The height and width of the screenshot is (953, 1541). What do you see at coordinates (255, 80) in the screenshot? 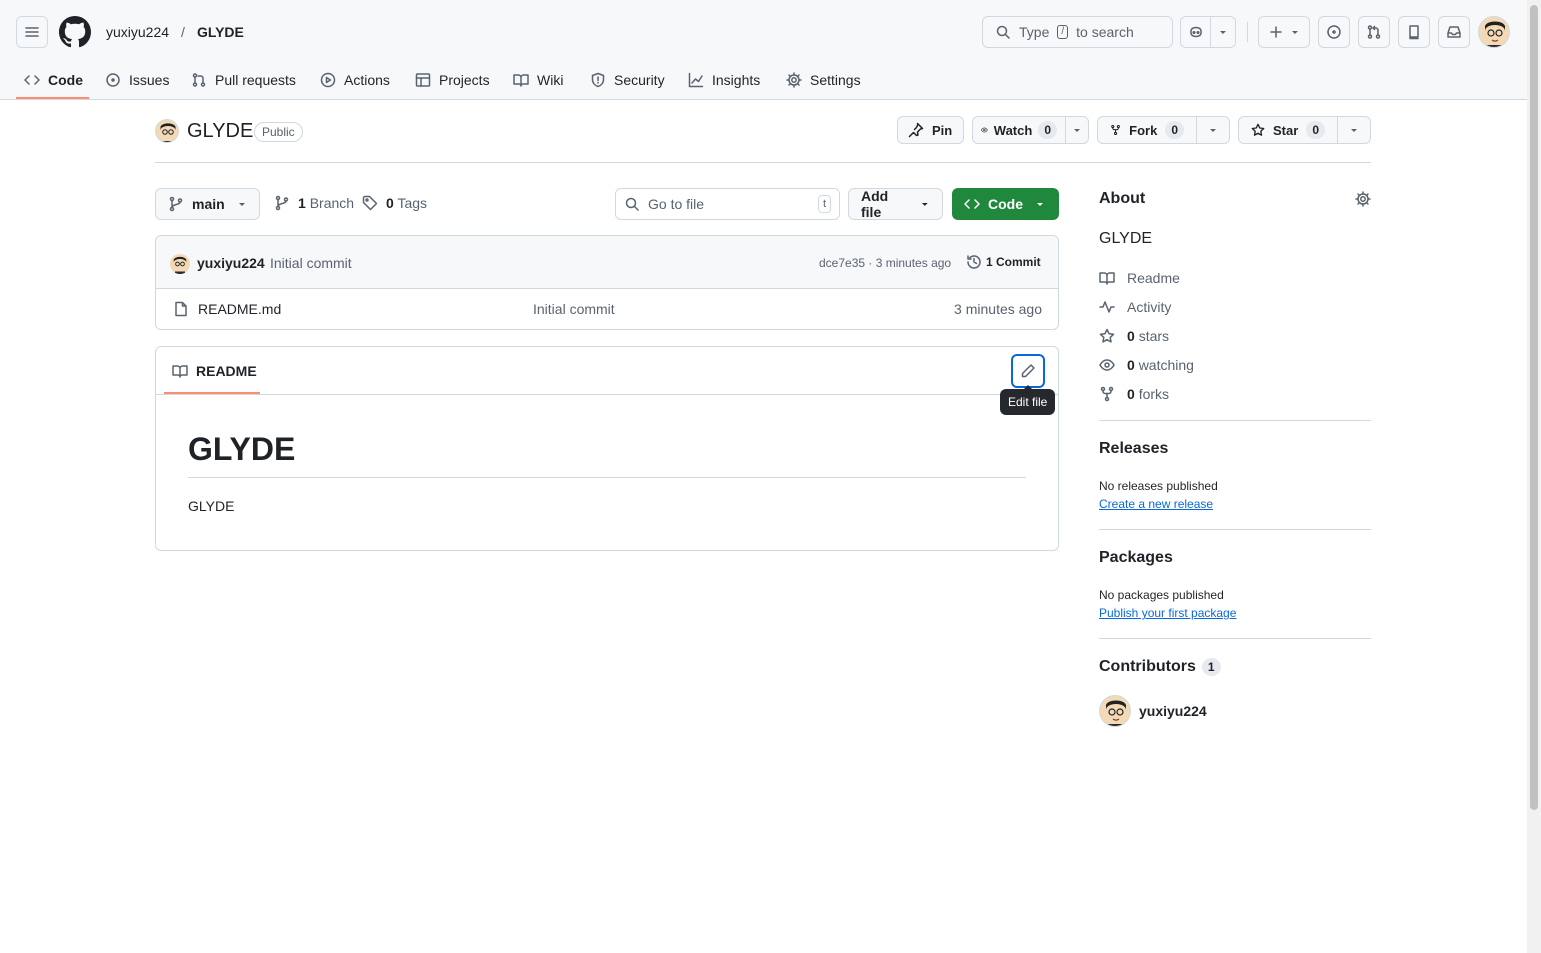
I see `tab-label: Pull requests` at bounding box center [255, 80].